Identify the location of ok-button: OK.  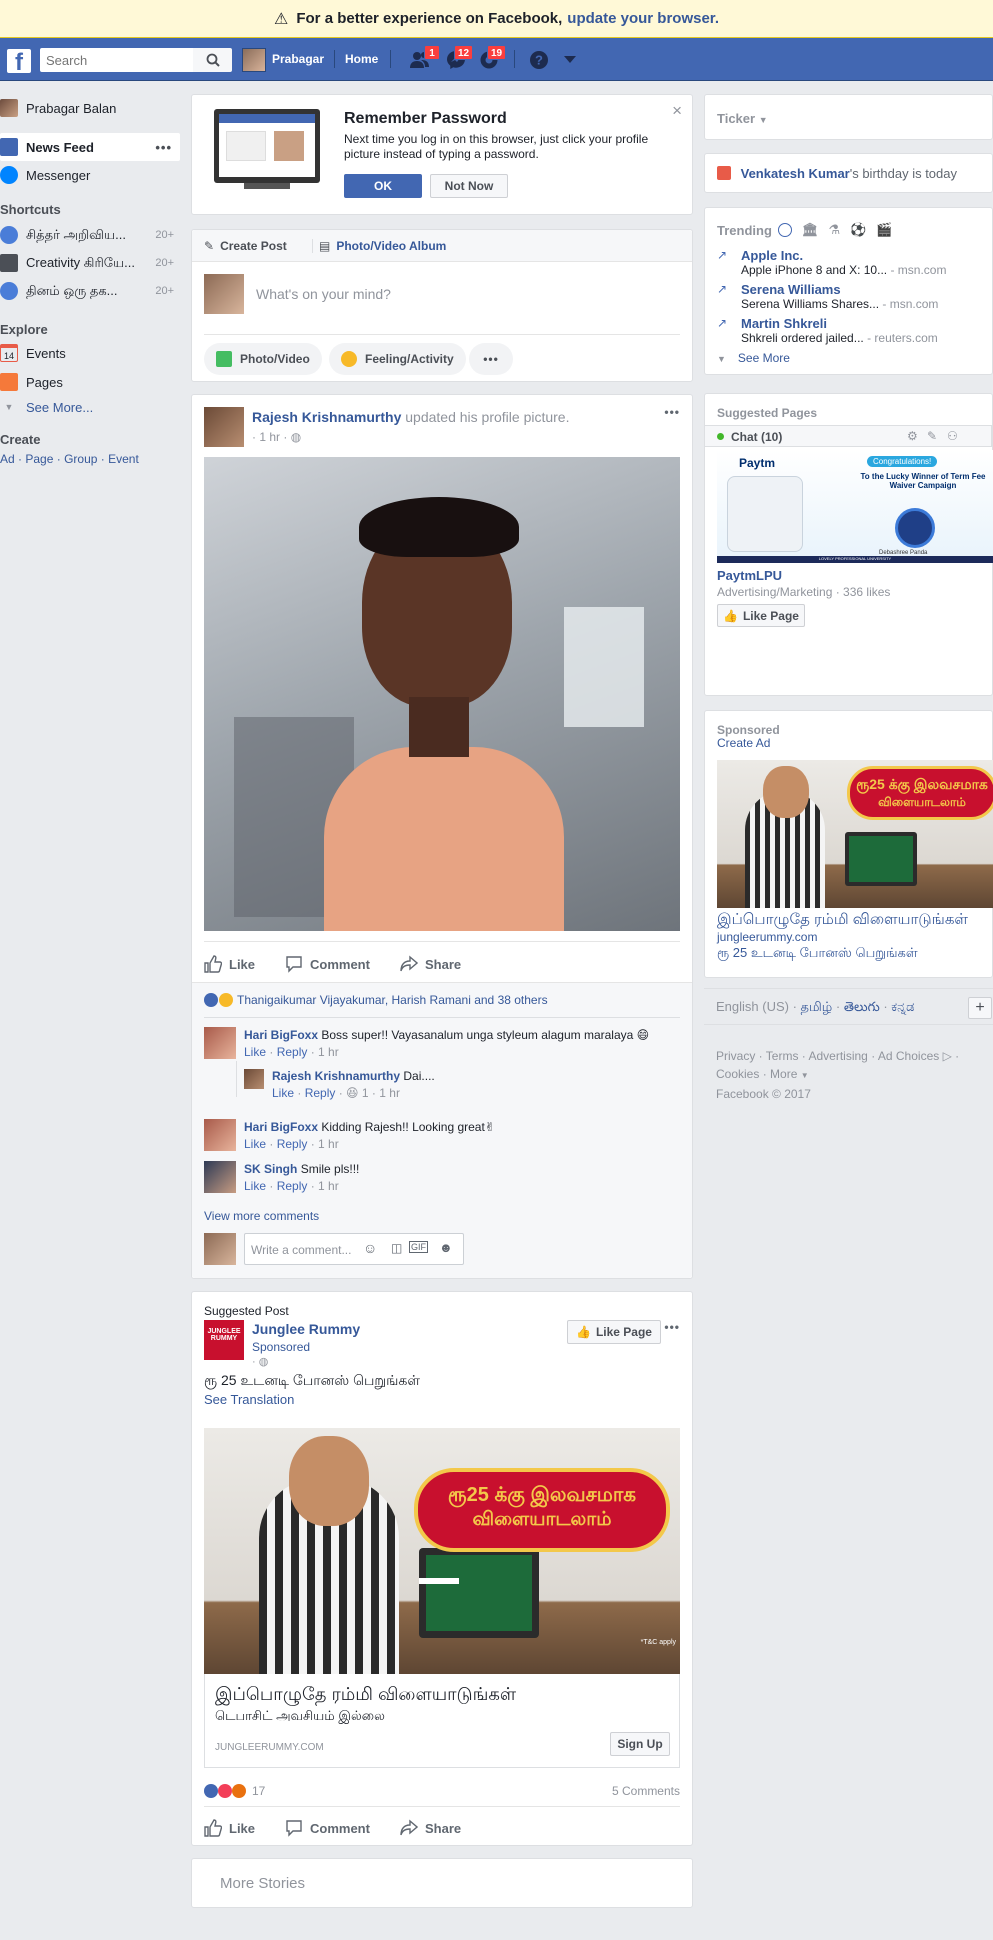
(383, 186).